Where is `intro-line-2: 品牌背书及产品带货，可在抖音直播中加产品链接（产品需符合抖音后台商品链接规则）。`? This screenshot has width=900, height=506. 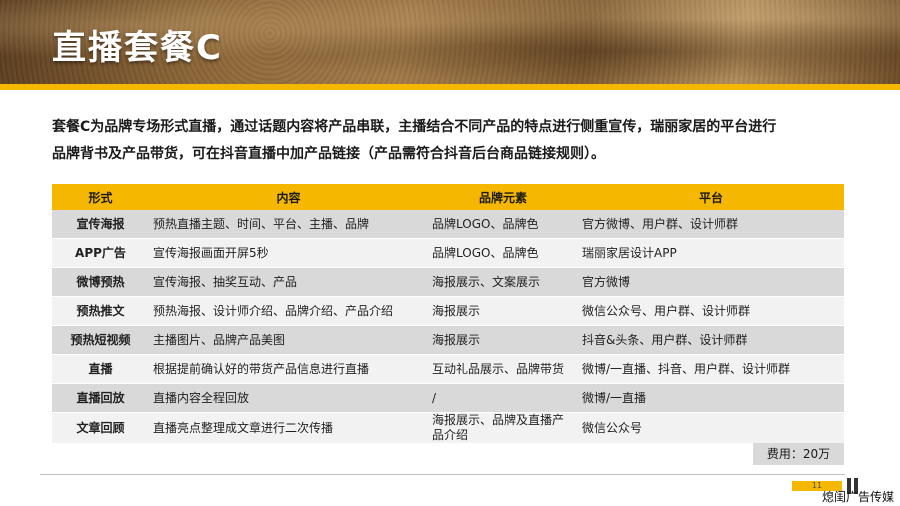 intro-line-2: 品牌背书及产品带货，可在抖音直播中加产品链接（产品需符合抖音后台商品链接规则）。 is located at coordinates (328, 154).